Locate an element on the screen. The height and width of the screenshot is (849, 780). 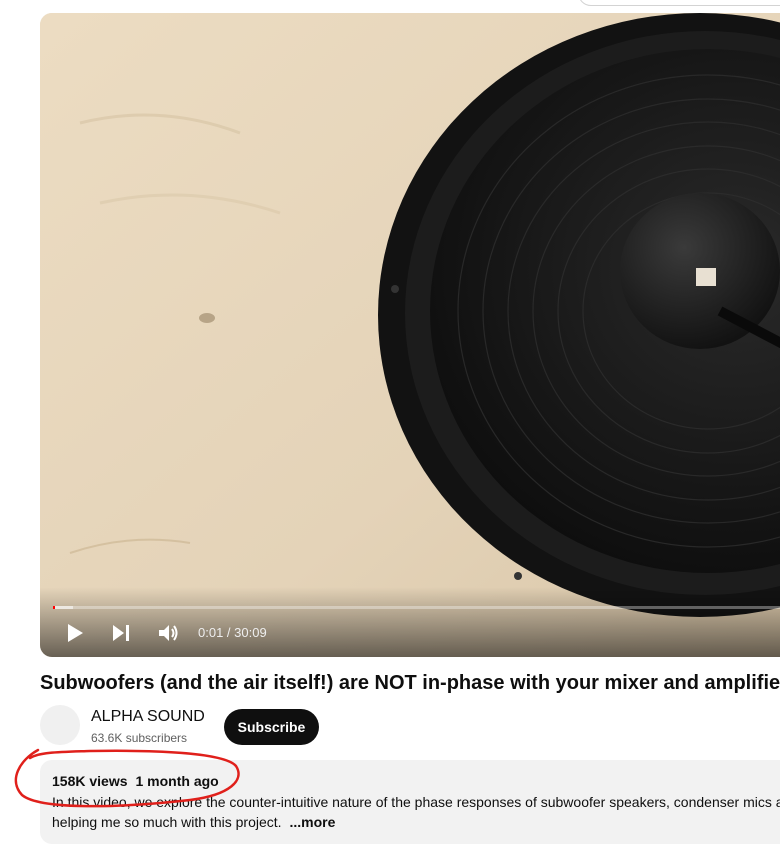
video-stats: 158K views 1 month ago is located at coordinates (135, 781).